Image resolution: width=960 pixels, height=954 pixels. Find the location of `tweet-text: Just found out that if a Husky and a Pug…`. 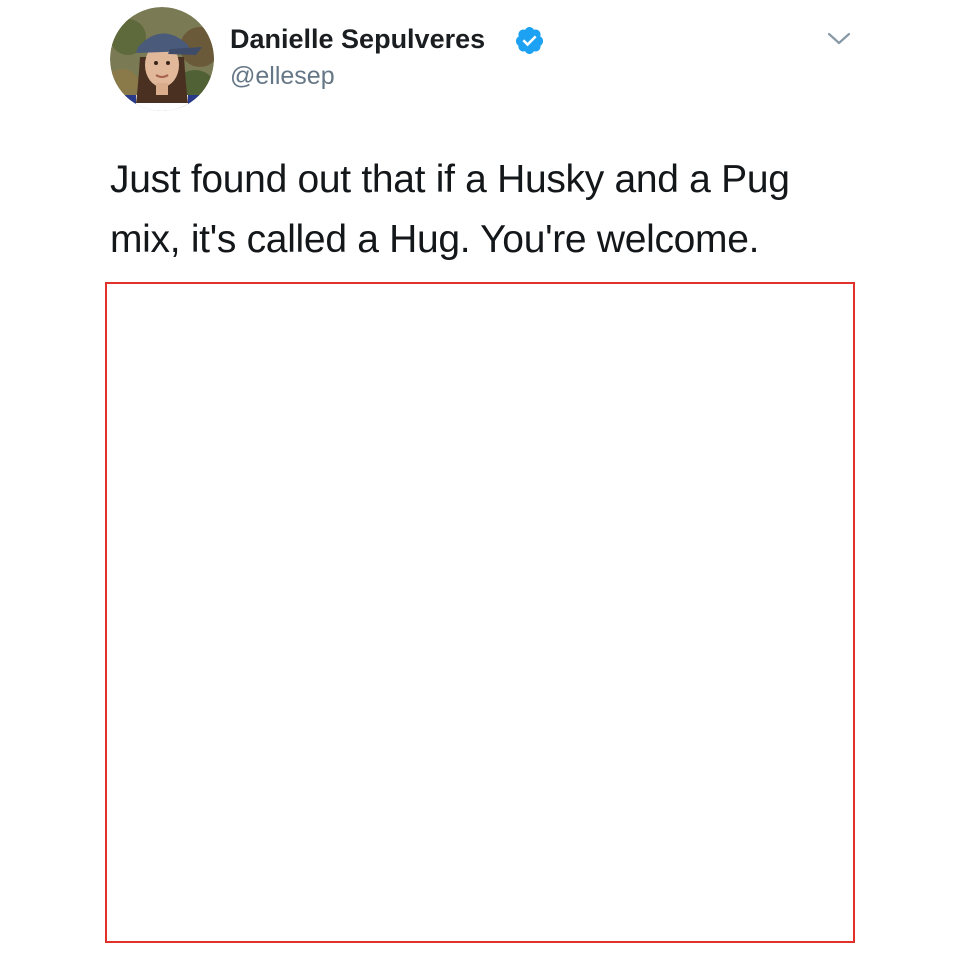

tweet-text: Just found out that if a Husky and a Pug… is located at coordinates (450, 209).